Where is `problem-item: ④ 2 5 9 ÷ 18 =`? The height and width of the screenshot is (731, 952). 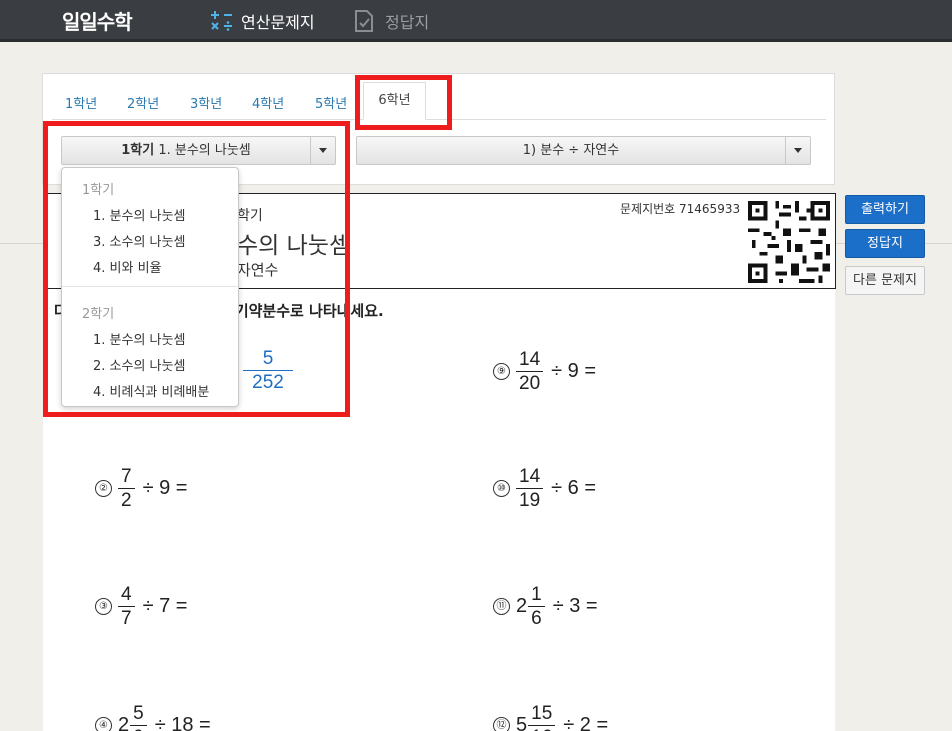
problem-item: ④ 2 5 9 ÷ 18 = is located at coordinates (153, 717).